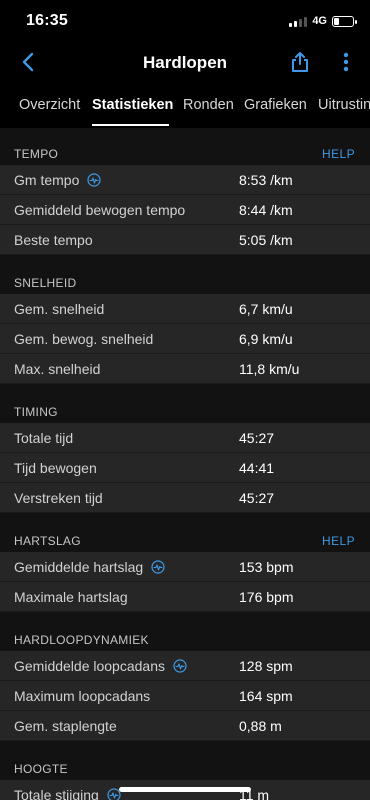  What do you see at coordinates (266, 597) in the screenshot?
I see `stat-value: 176 bpm` at bounding box center [266, 597].